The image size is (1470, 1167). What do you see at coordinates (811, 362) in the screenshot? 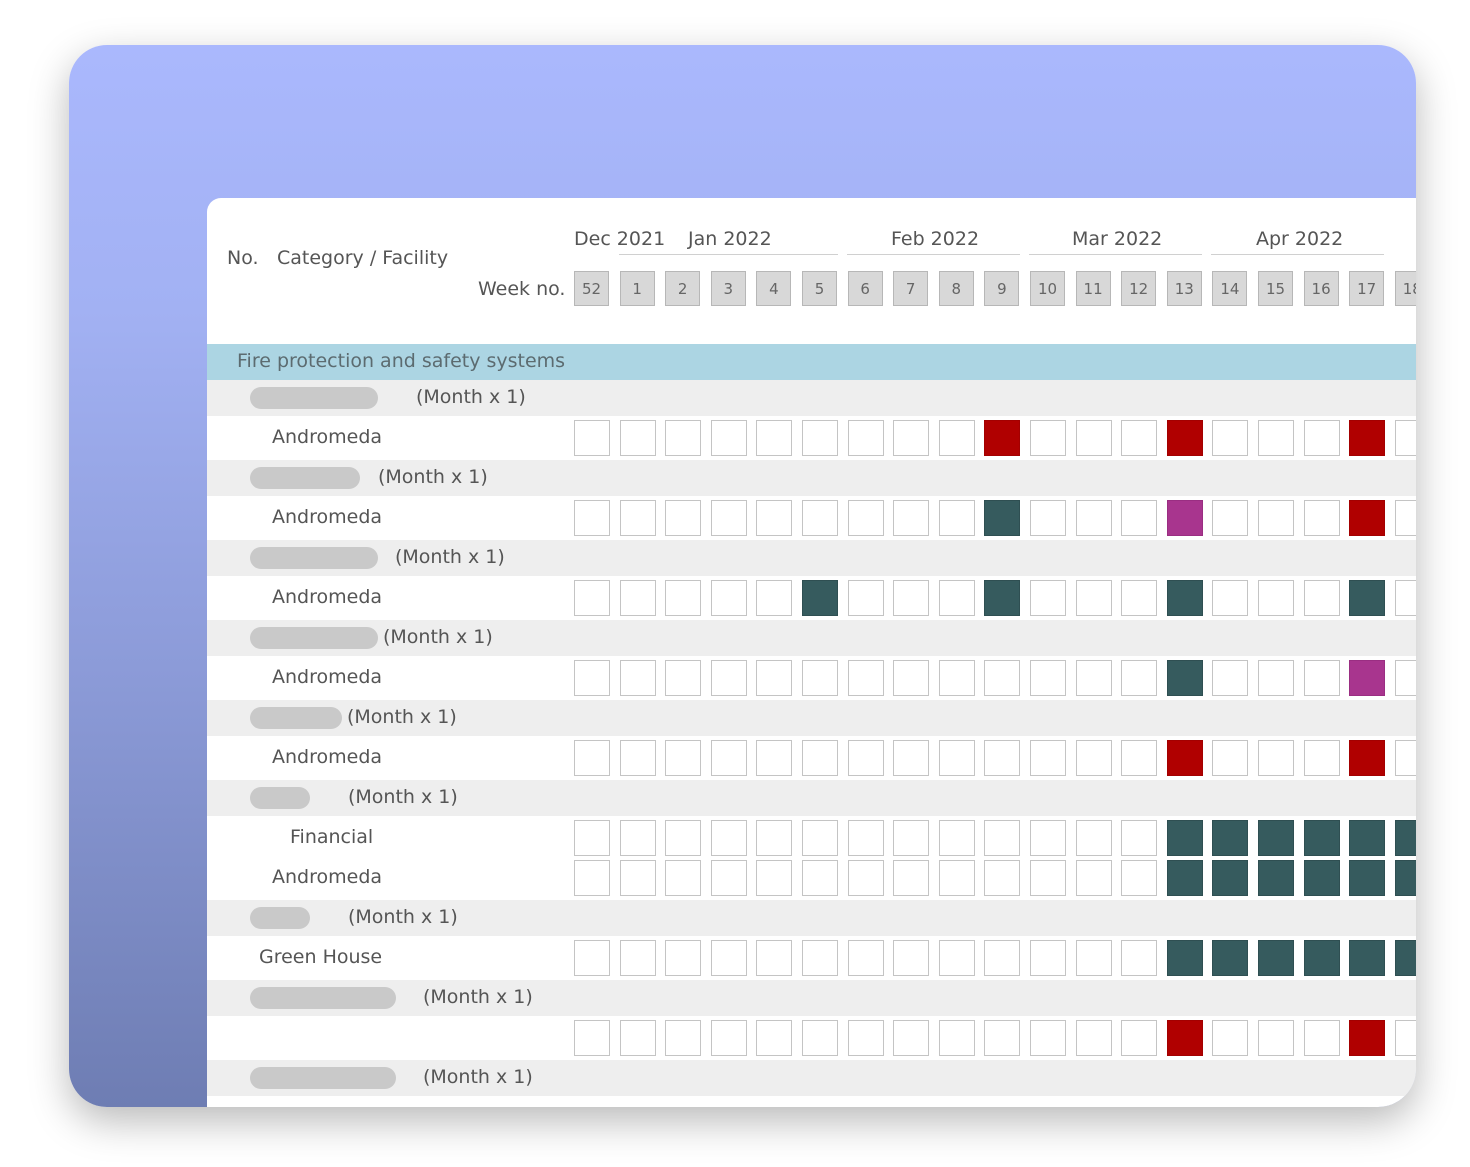
I see `section-header: Fire protection and safety systems` at bounding box center [811, 362].